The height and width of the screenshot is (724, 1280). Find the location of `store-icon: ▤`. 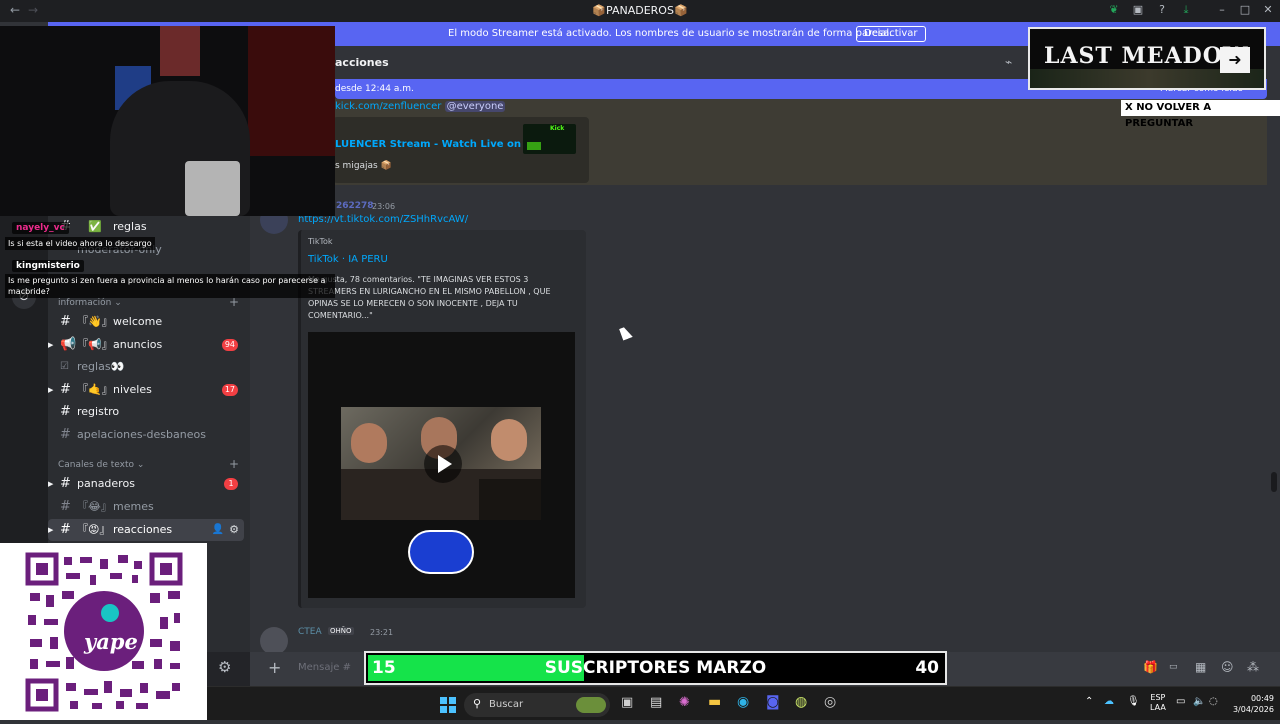

store-icon: ▤ is located at coordinates (656, 702).